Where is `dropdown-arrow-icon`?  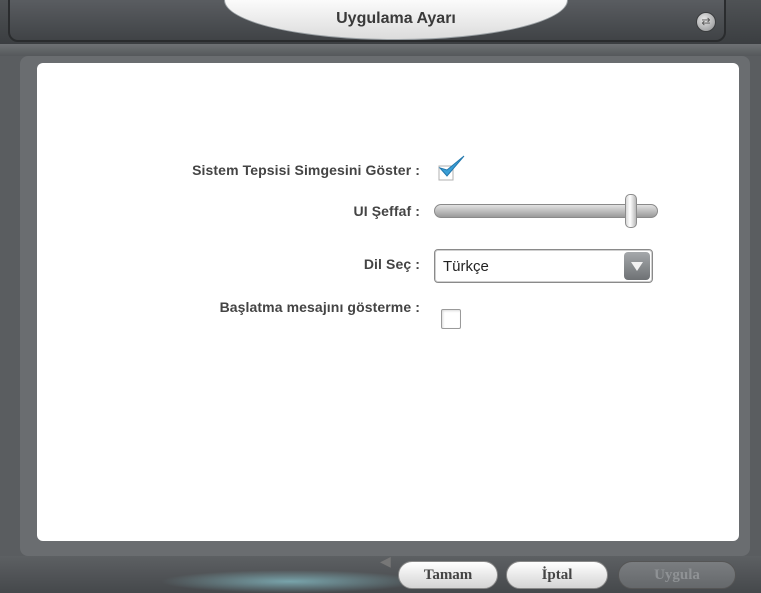 dropdown-arrow-icon is located at coordinates (637, 266).